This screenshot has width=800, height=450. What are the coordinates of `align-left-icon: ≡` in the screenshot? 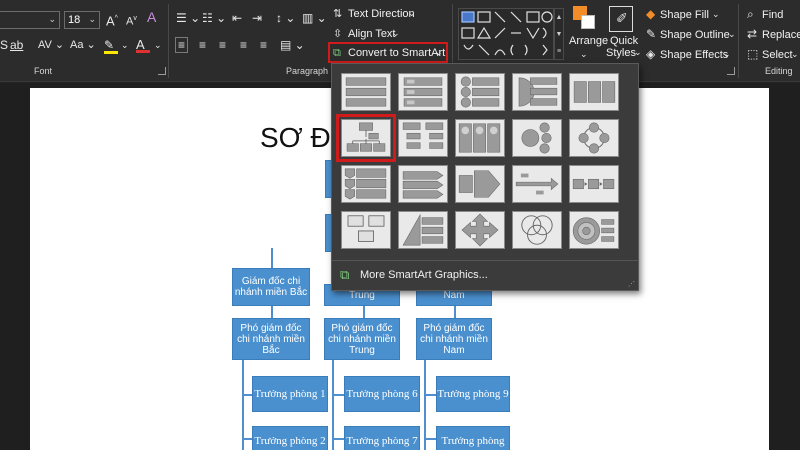 It's located at (181, 45).